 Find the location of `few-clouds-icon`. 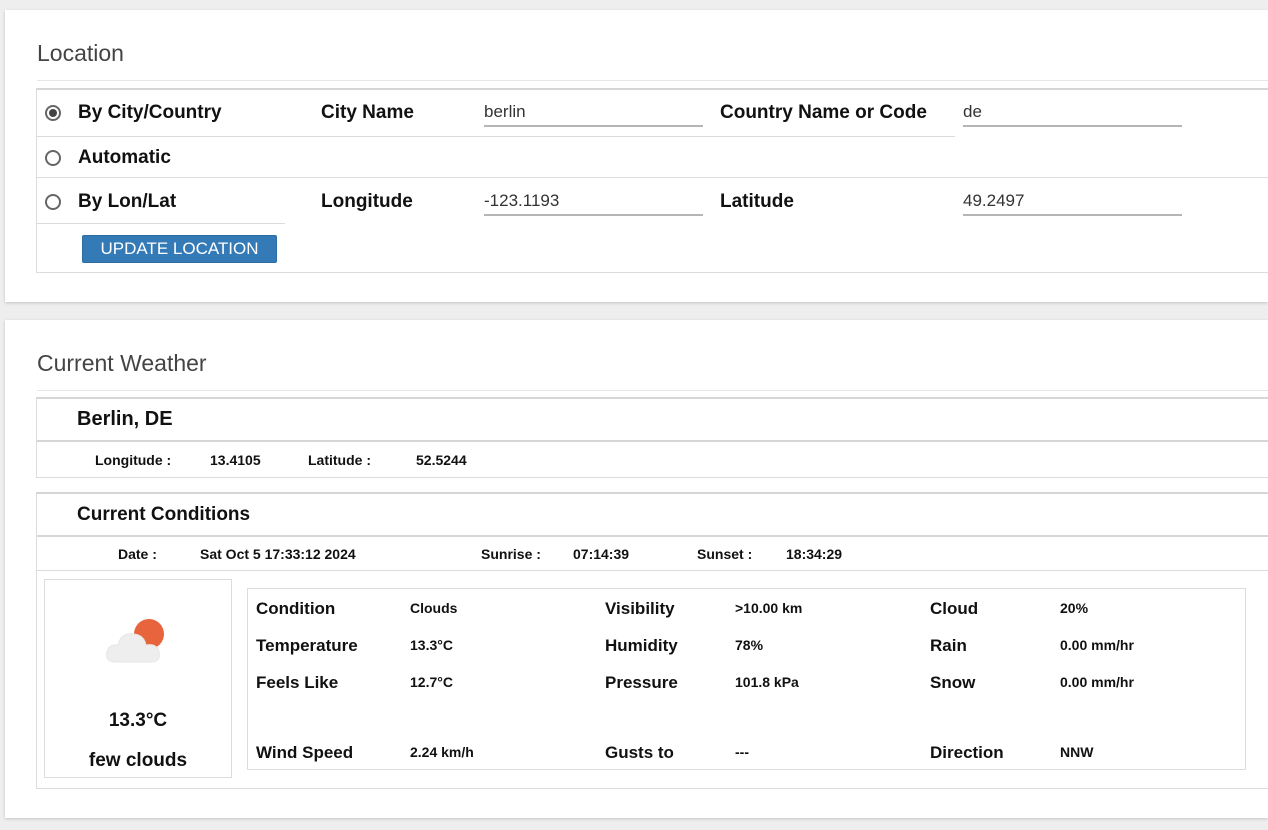

few-clouds-icon is located at coordinates (135, 641).